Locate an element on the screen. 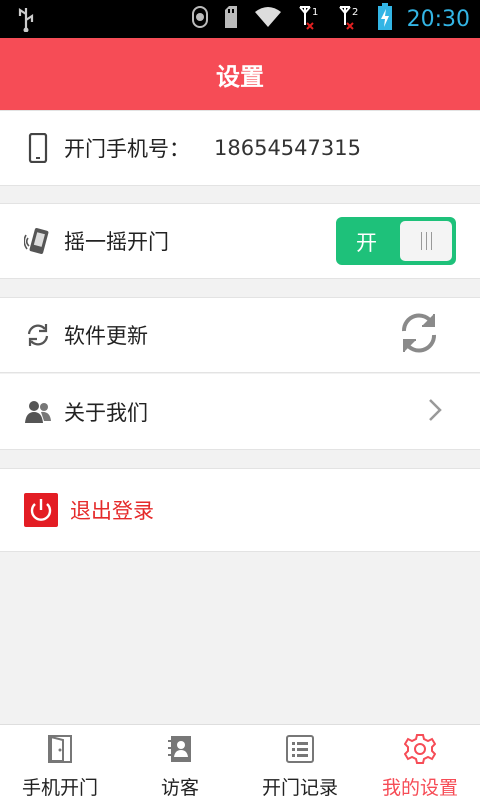 The height and width of the screenshot is (800, 480). wifi-icon is located at coordinates (268, 19).